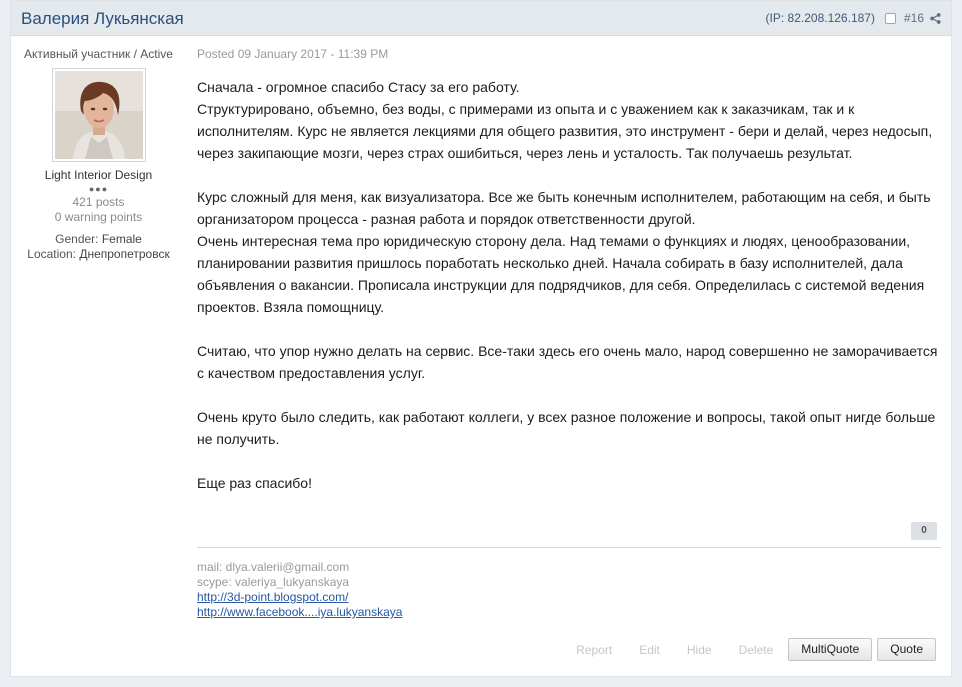 The image size is (962, 687). What do you see at coordinates (51, 254) in the screenshot?
I see `location-label: Location:` at bounding box center [51, 254].